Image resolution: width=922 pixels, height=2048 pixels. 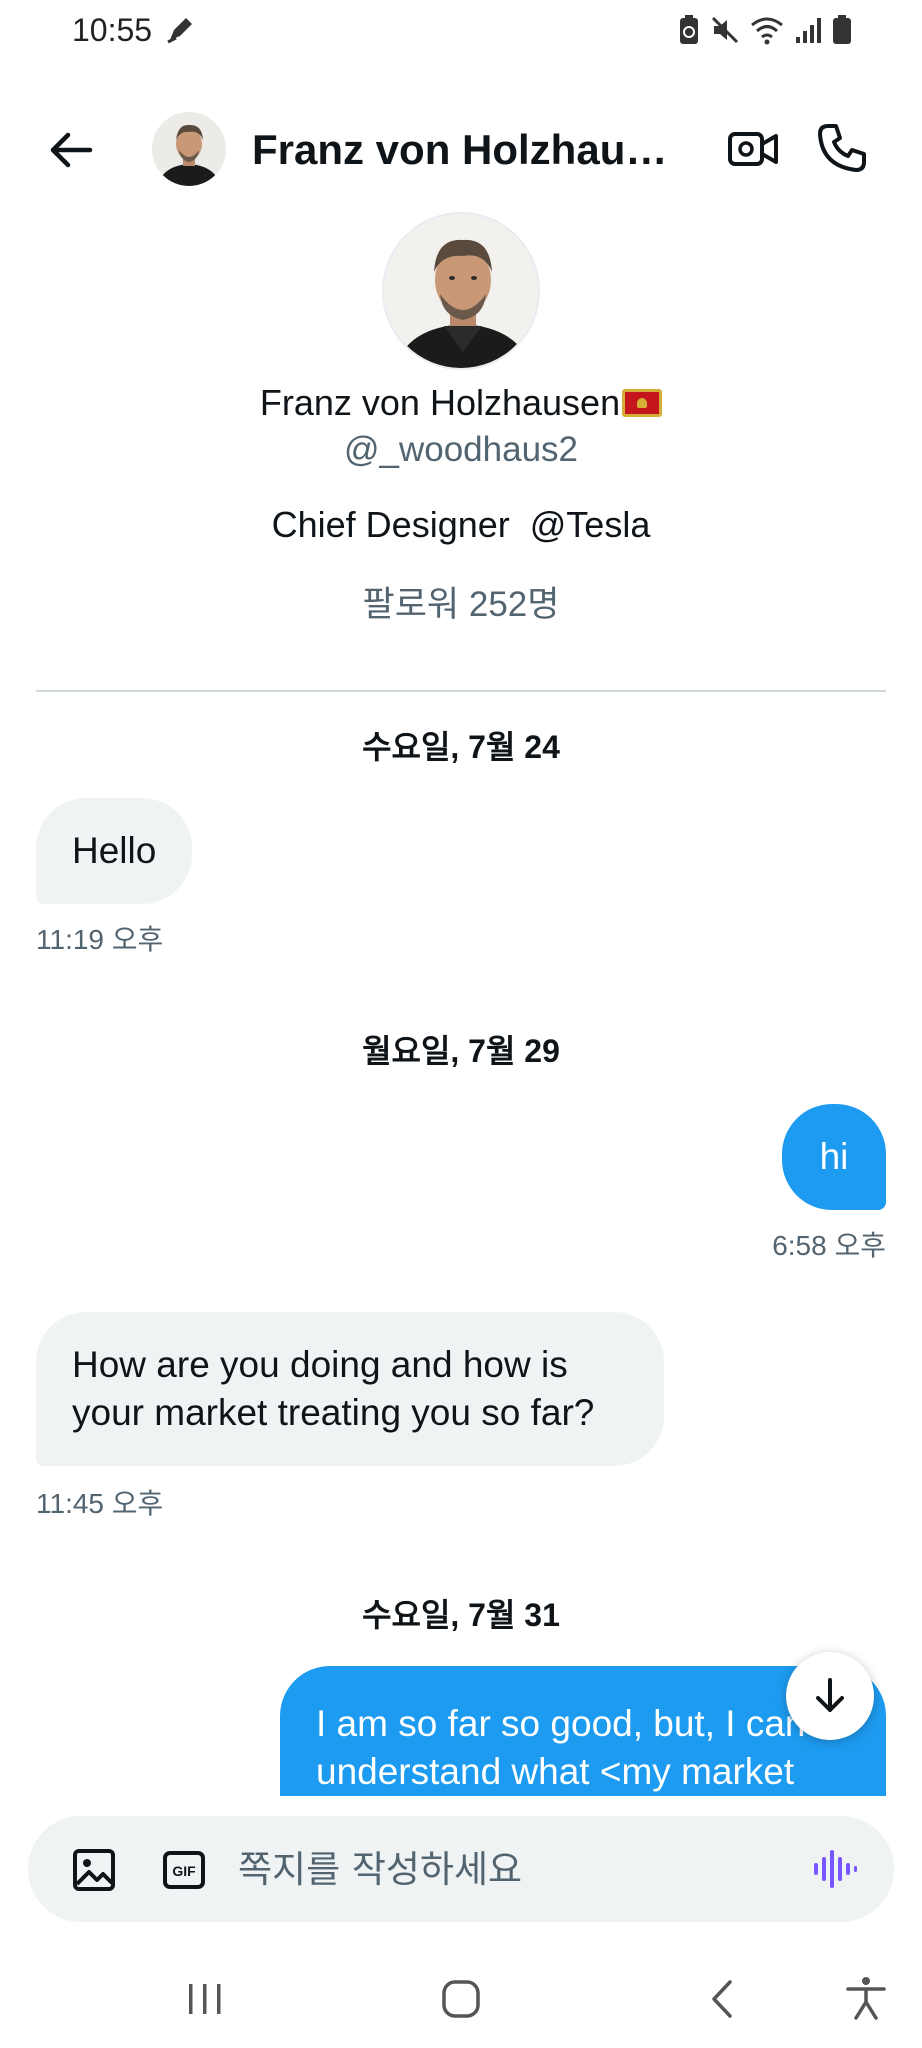 I want to click on back-arrow-icon, so click(x=72, y=150).